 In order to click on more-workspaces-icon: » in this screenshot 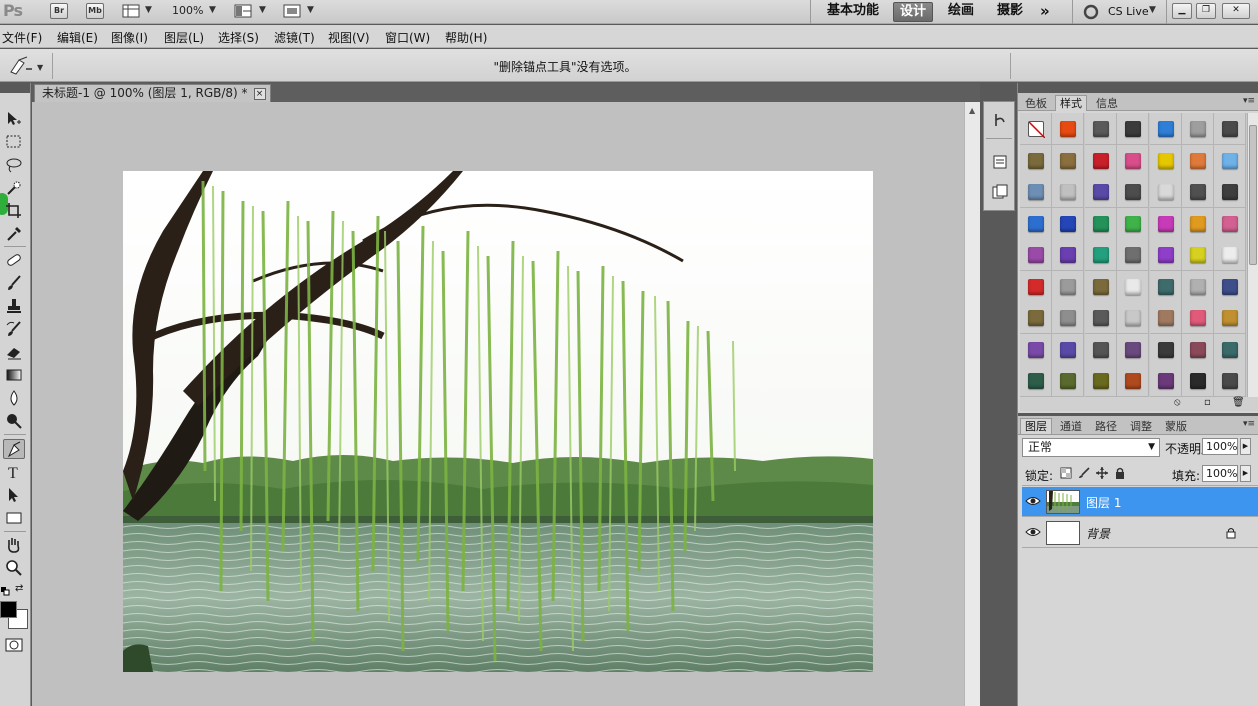, I will do `click(1045, 12)`.